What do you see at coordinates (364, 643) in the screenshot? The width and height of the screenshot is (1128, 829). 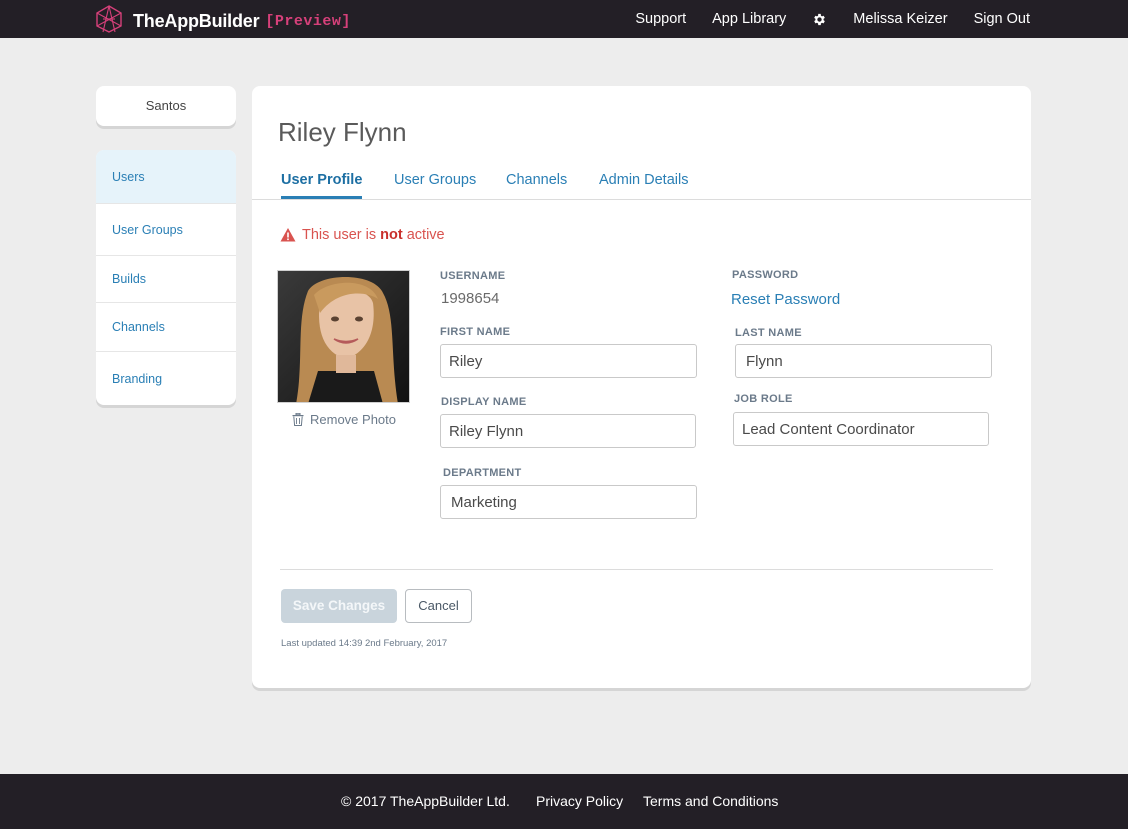 I see `last-updated-text: Last updated 14:39 2nd February, 2017` at bounding box center [364, 643].